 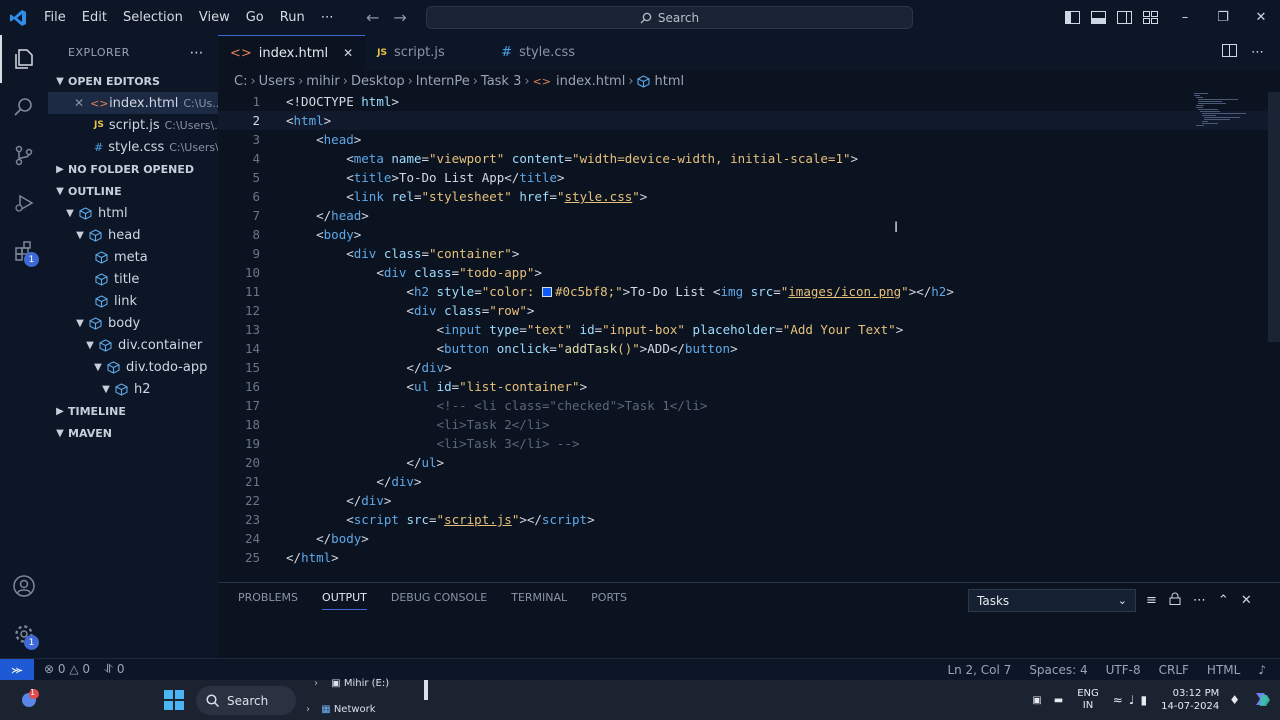 What do you see at coordinates (609, 600) in the screenshot?
I see `tab-ports: PORTS` at bounding box center [609, 600].